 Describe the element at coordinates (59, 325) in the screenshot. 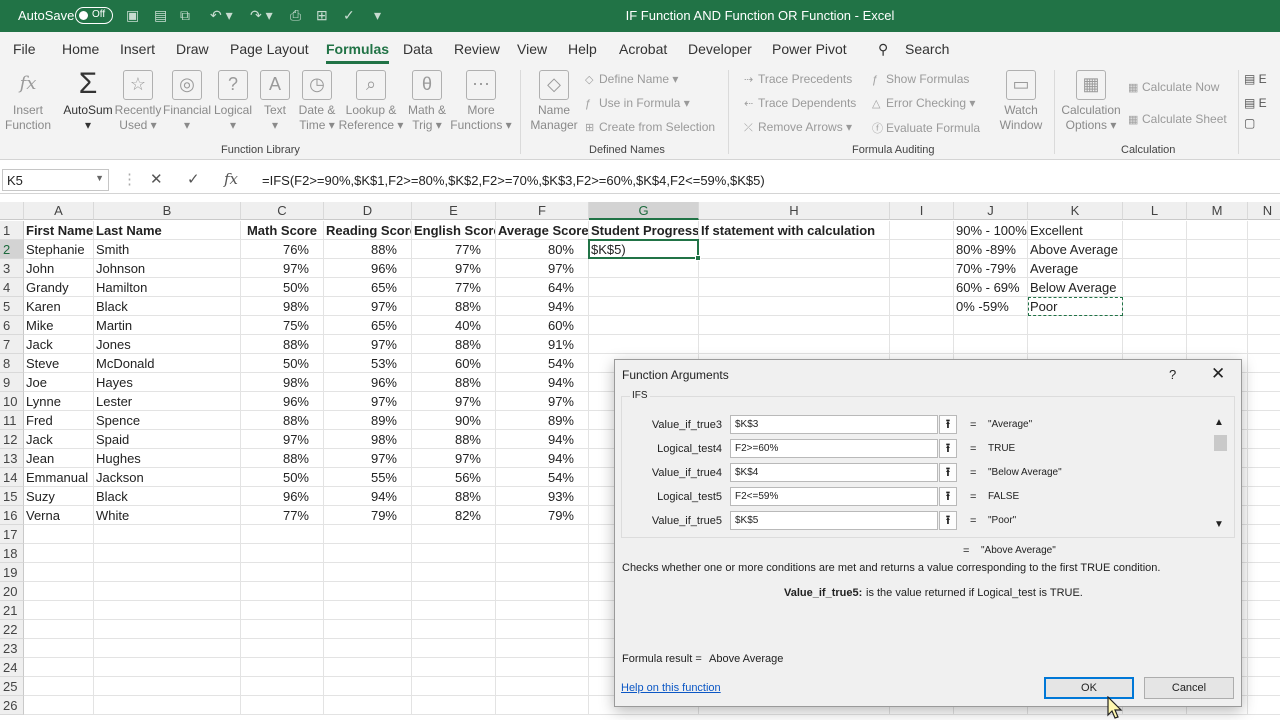

I see `data-cell: Mike` at that location.